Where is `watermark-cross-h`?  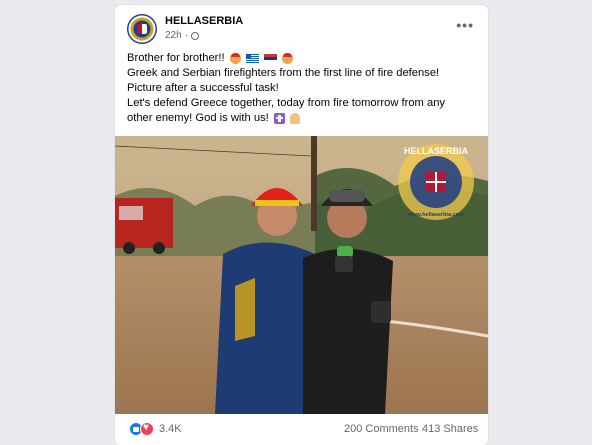 watermark-cross-h is located at coordinates (436, 182).